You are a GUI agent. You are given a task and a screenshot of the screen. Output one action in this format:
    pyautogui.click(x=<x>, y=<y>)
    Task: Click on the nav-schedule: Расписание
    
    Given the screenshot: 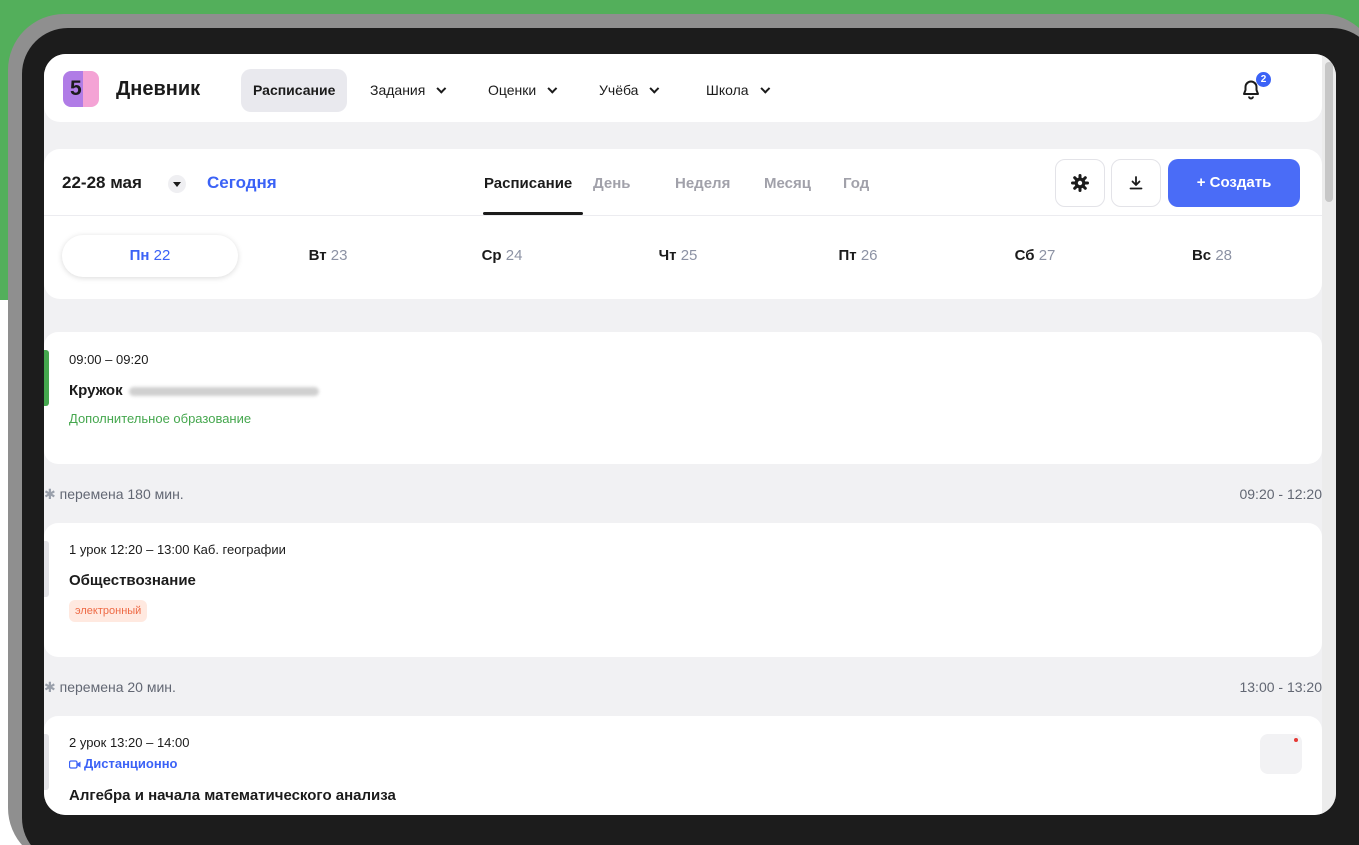 What is the action you would take?
    pyautogui.click(x=294, y=90)
    